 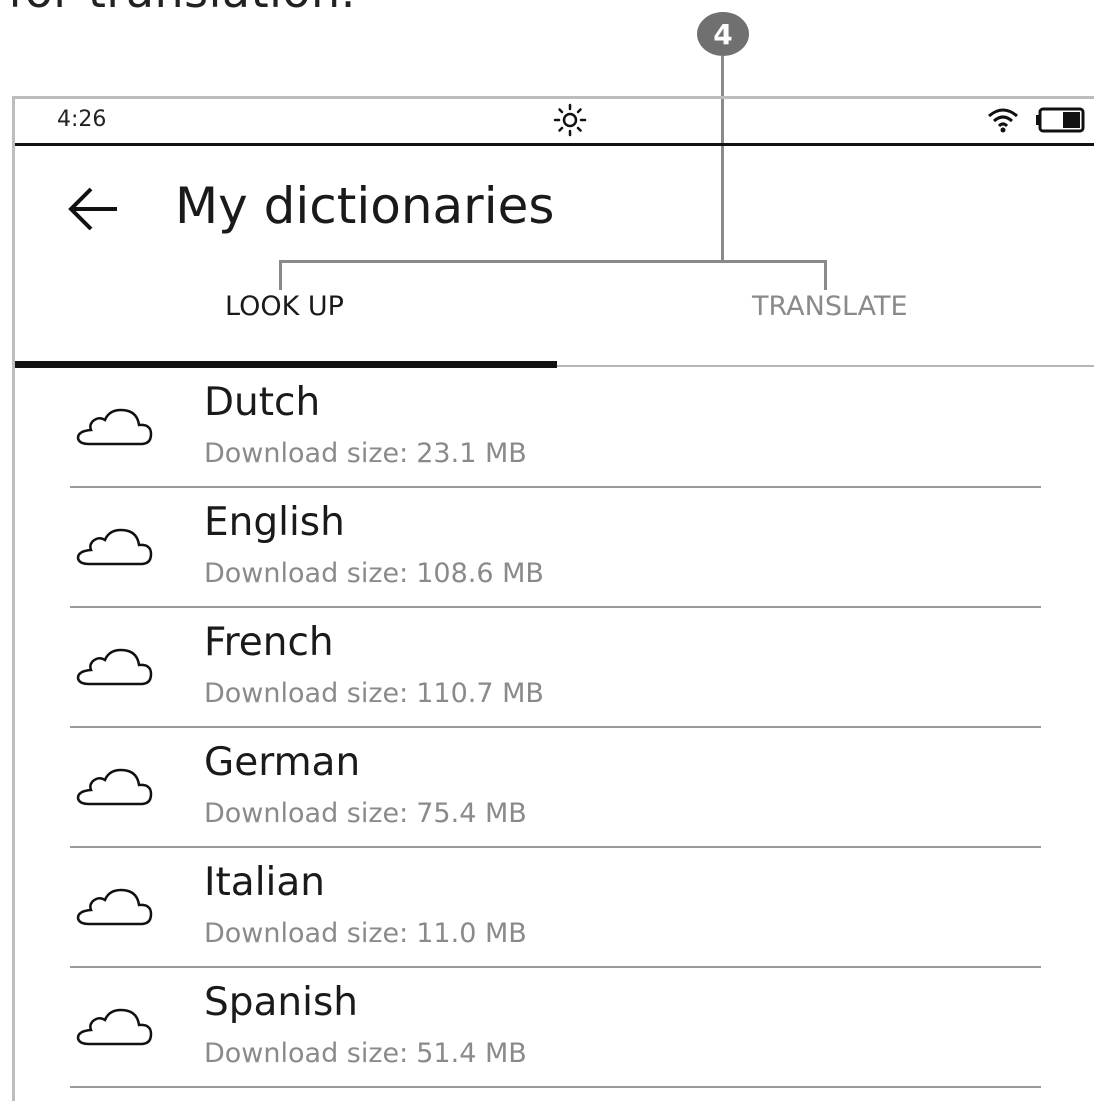 I want to click on dictionary-name: German, so click(x=282, y=762).